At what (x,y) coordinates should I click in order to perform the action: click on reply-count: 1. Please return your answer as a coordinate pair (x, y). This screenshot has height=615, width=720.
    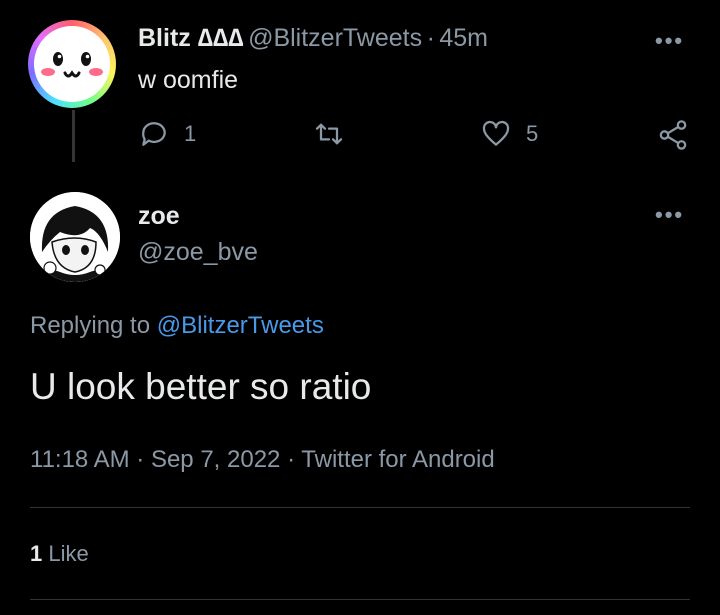
    Looking at the image, I should click on (190, 133).